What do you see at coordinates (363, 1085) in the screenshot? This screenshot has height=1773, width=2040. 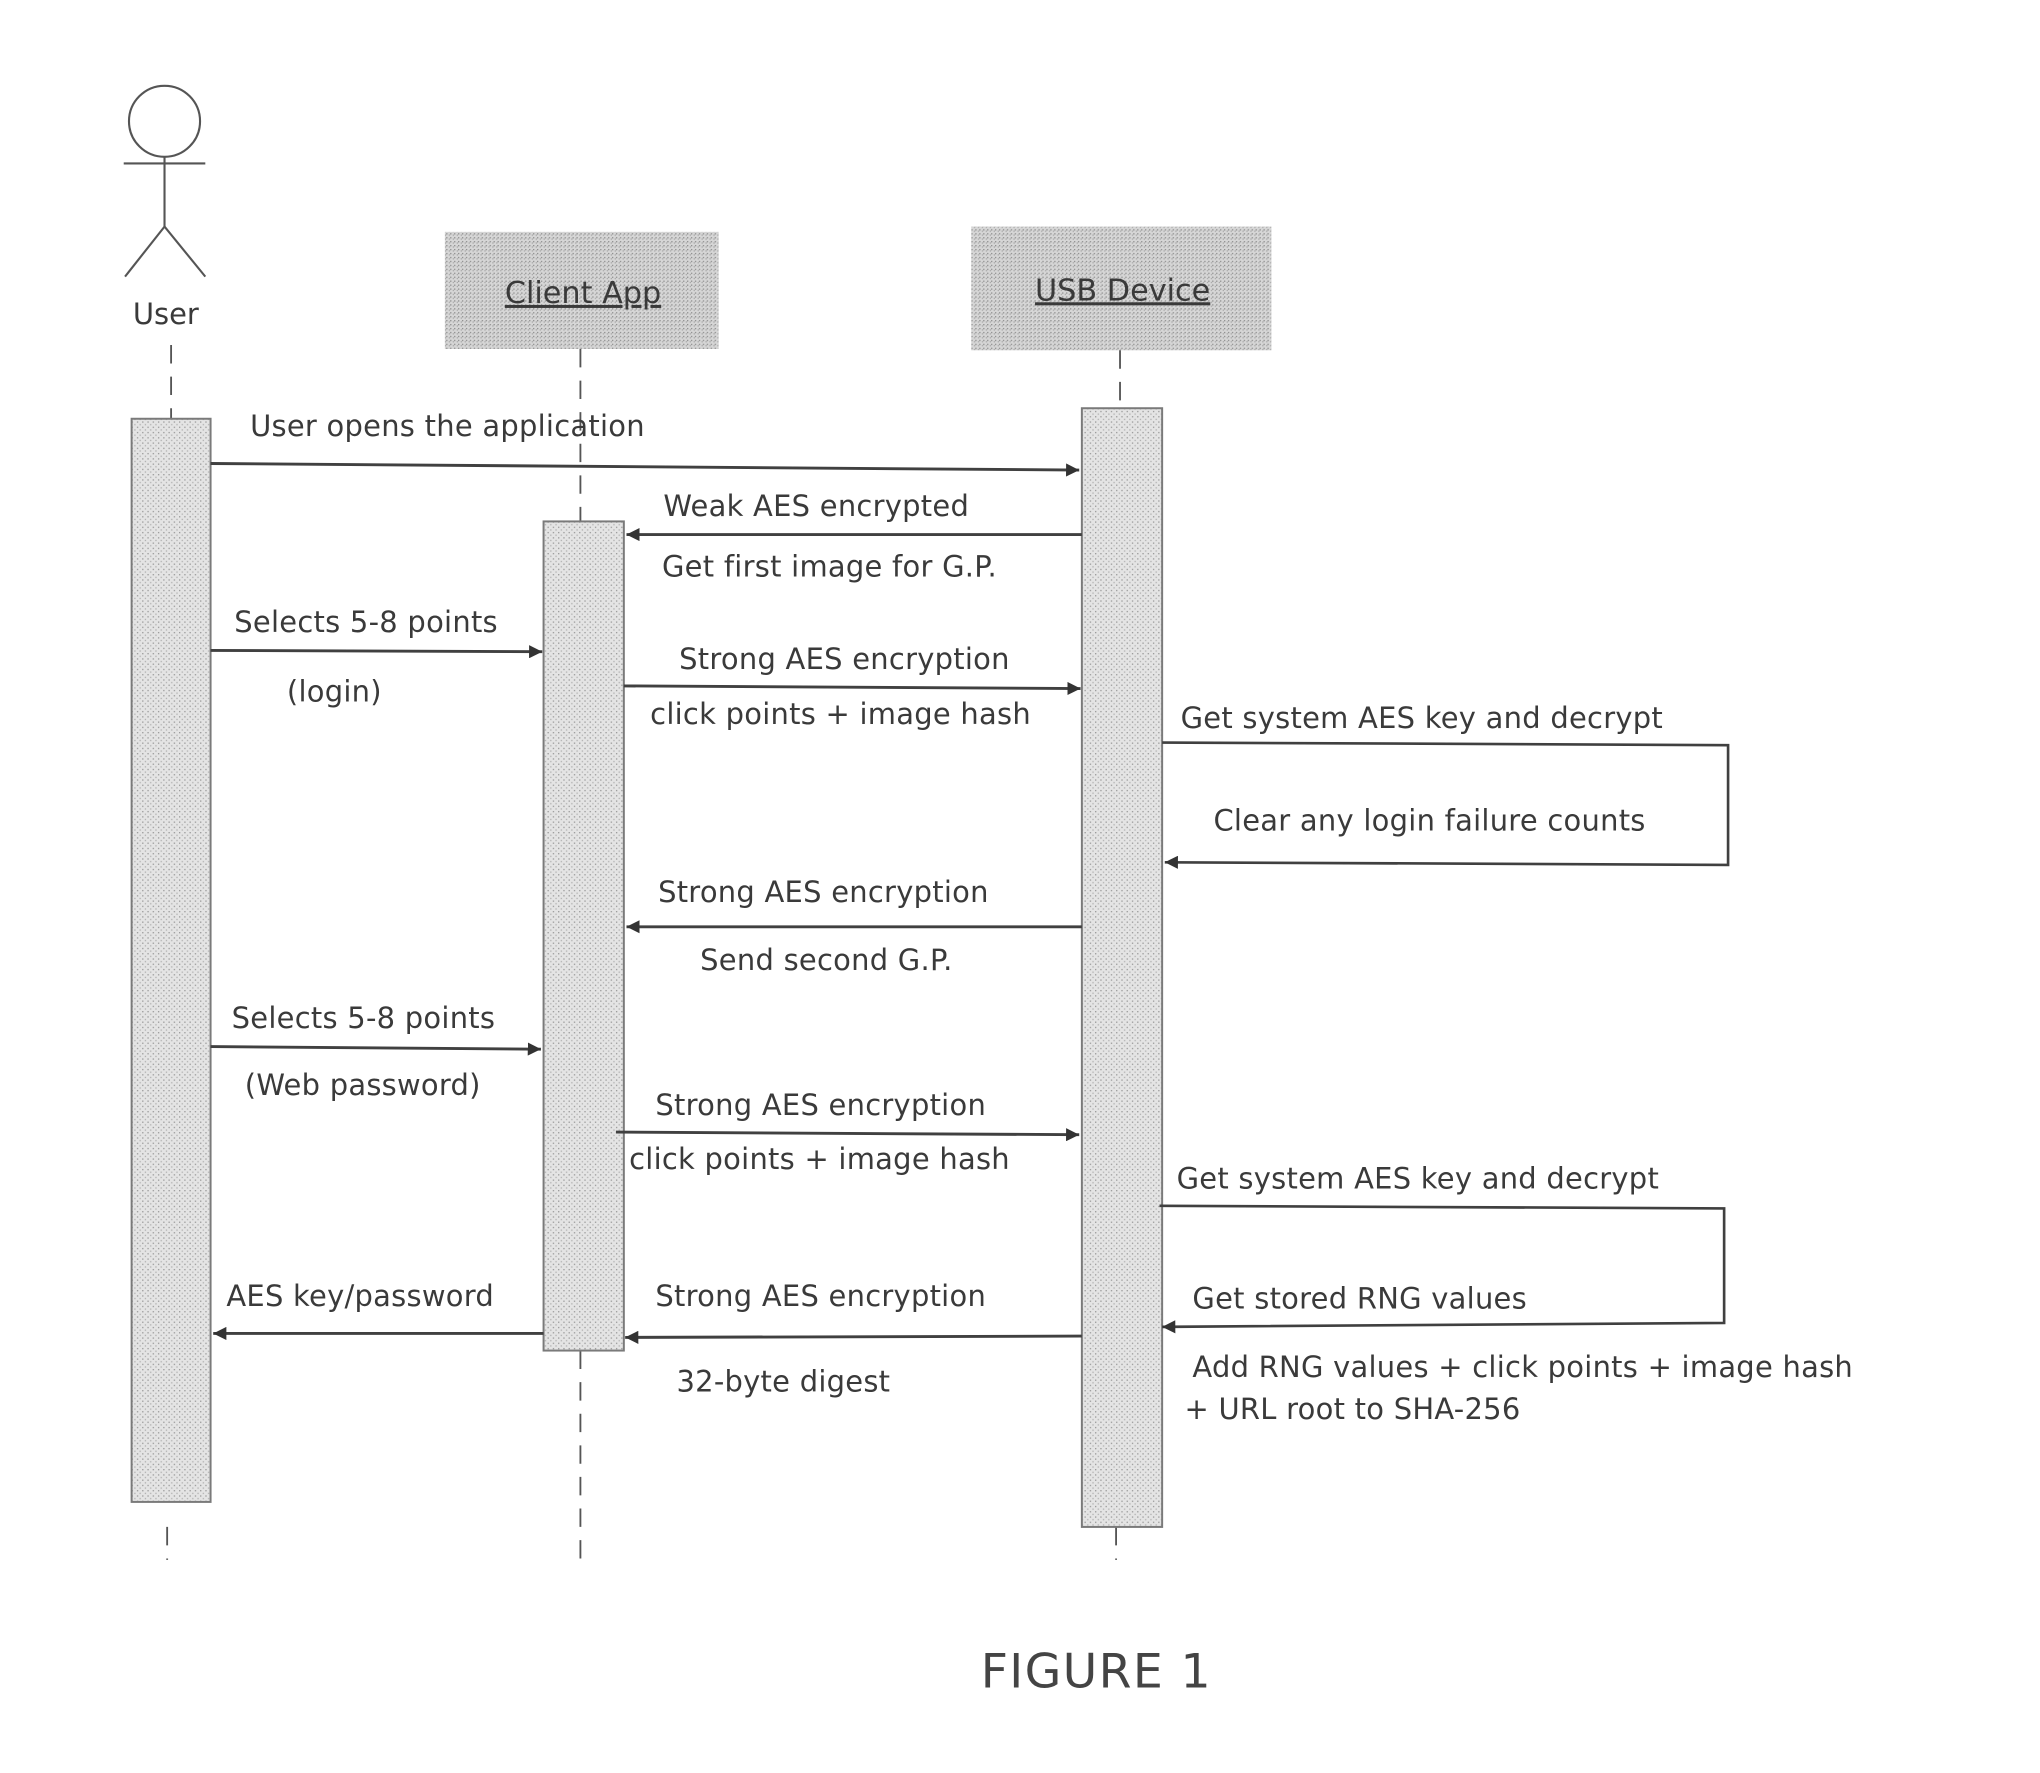 I see `message-sublabel: (Web password)` at bounding box center [363, 1085].